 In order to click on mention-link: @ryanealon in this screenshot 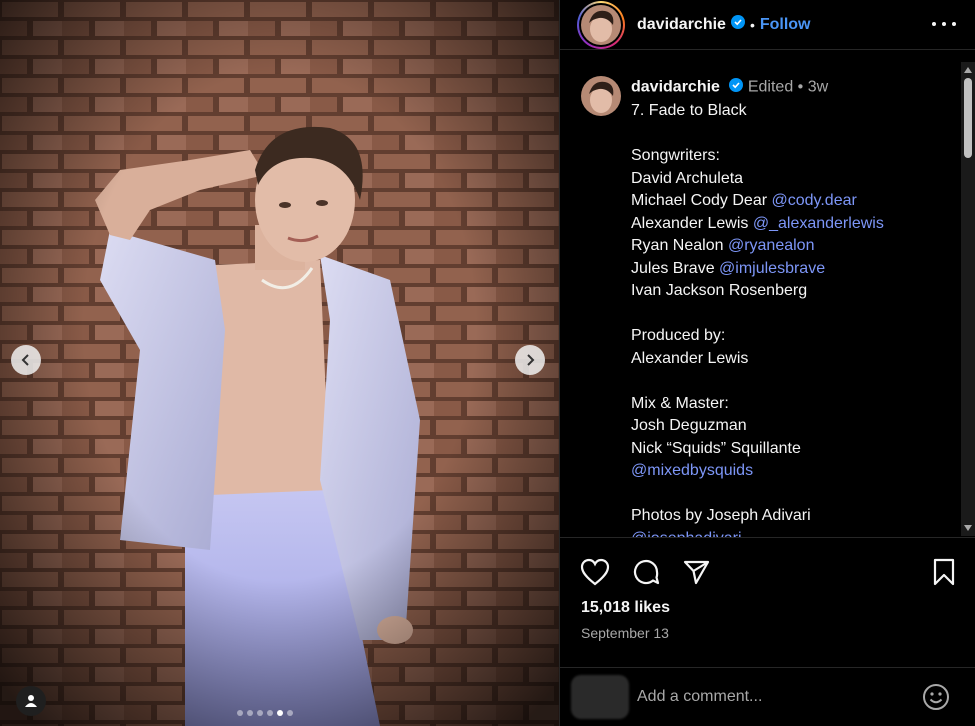, I will do `click(771, 245)`.